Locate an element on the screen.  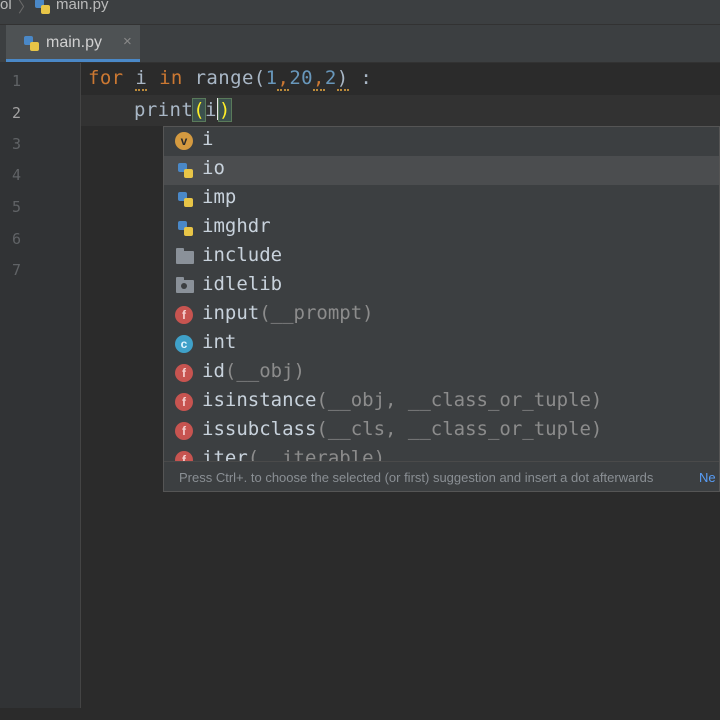
breadcrumb-project: ol is located at coordinates (6, 6).